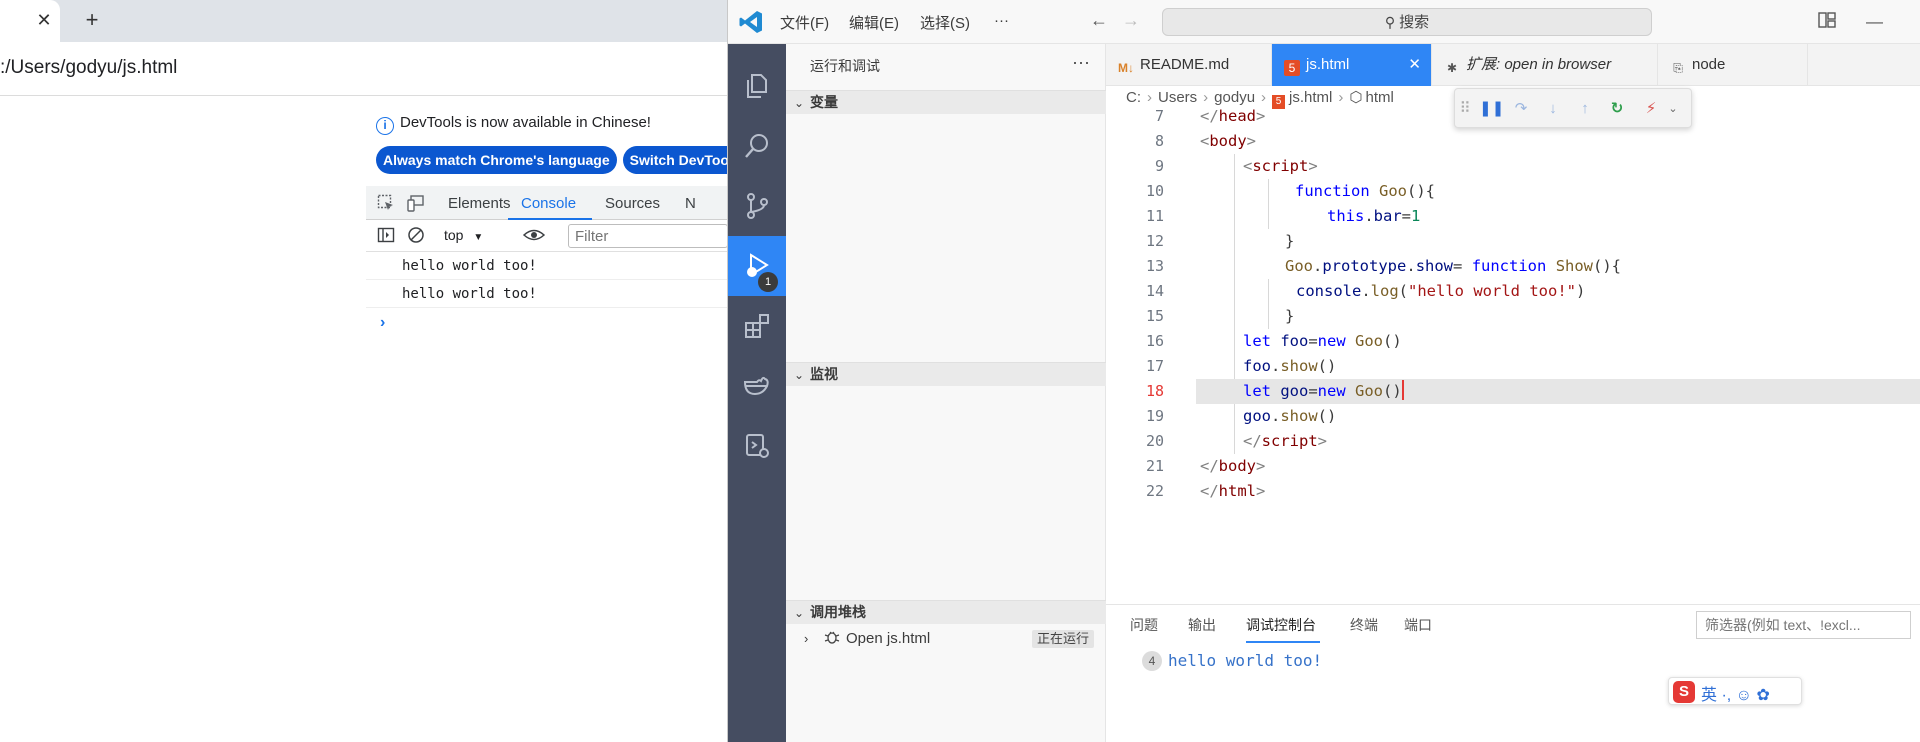 Image resolution: width=1920 pixels, height=742 pixels. Describe the element at coordinates (632, 203) in the screenshot. I see `tab-sources: Sources` at that location.